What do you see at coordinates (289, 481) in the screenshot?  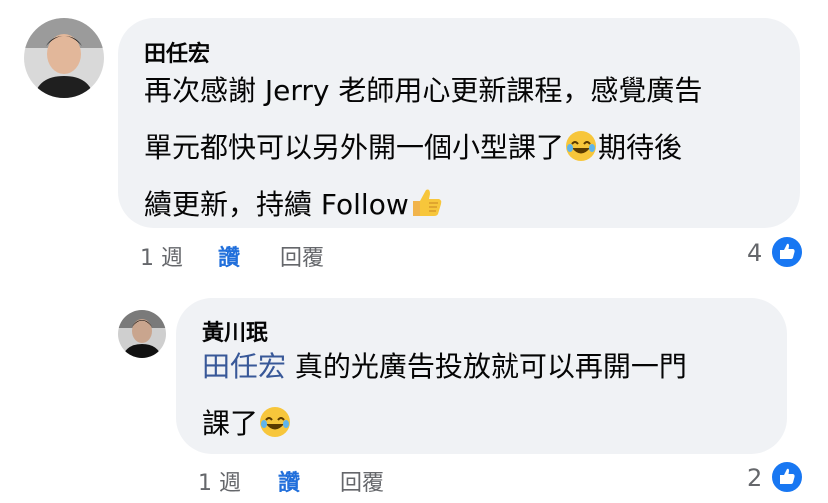 I see `reply-like-button: 讚` at bounding box center [289, 481].